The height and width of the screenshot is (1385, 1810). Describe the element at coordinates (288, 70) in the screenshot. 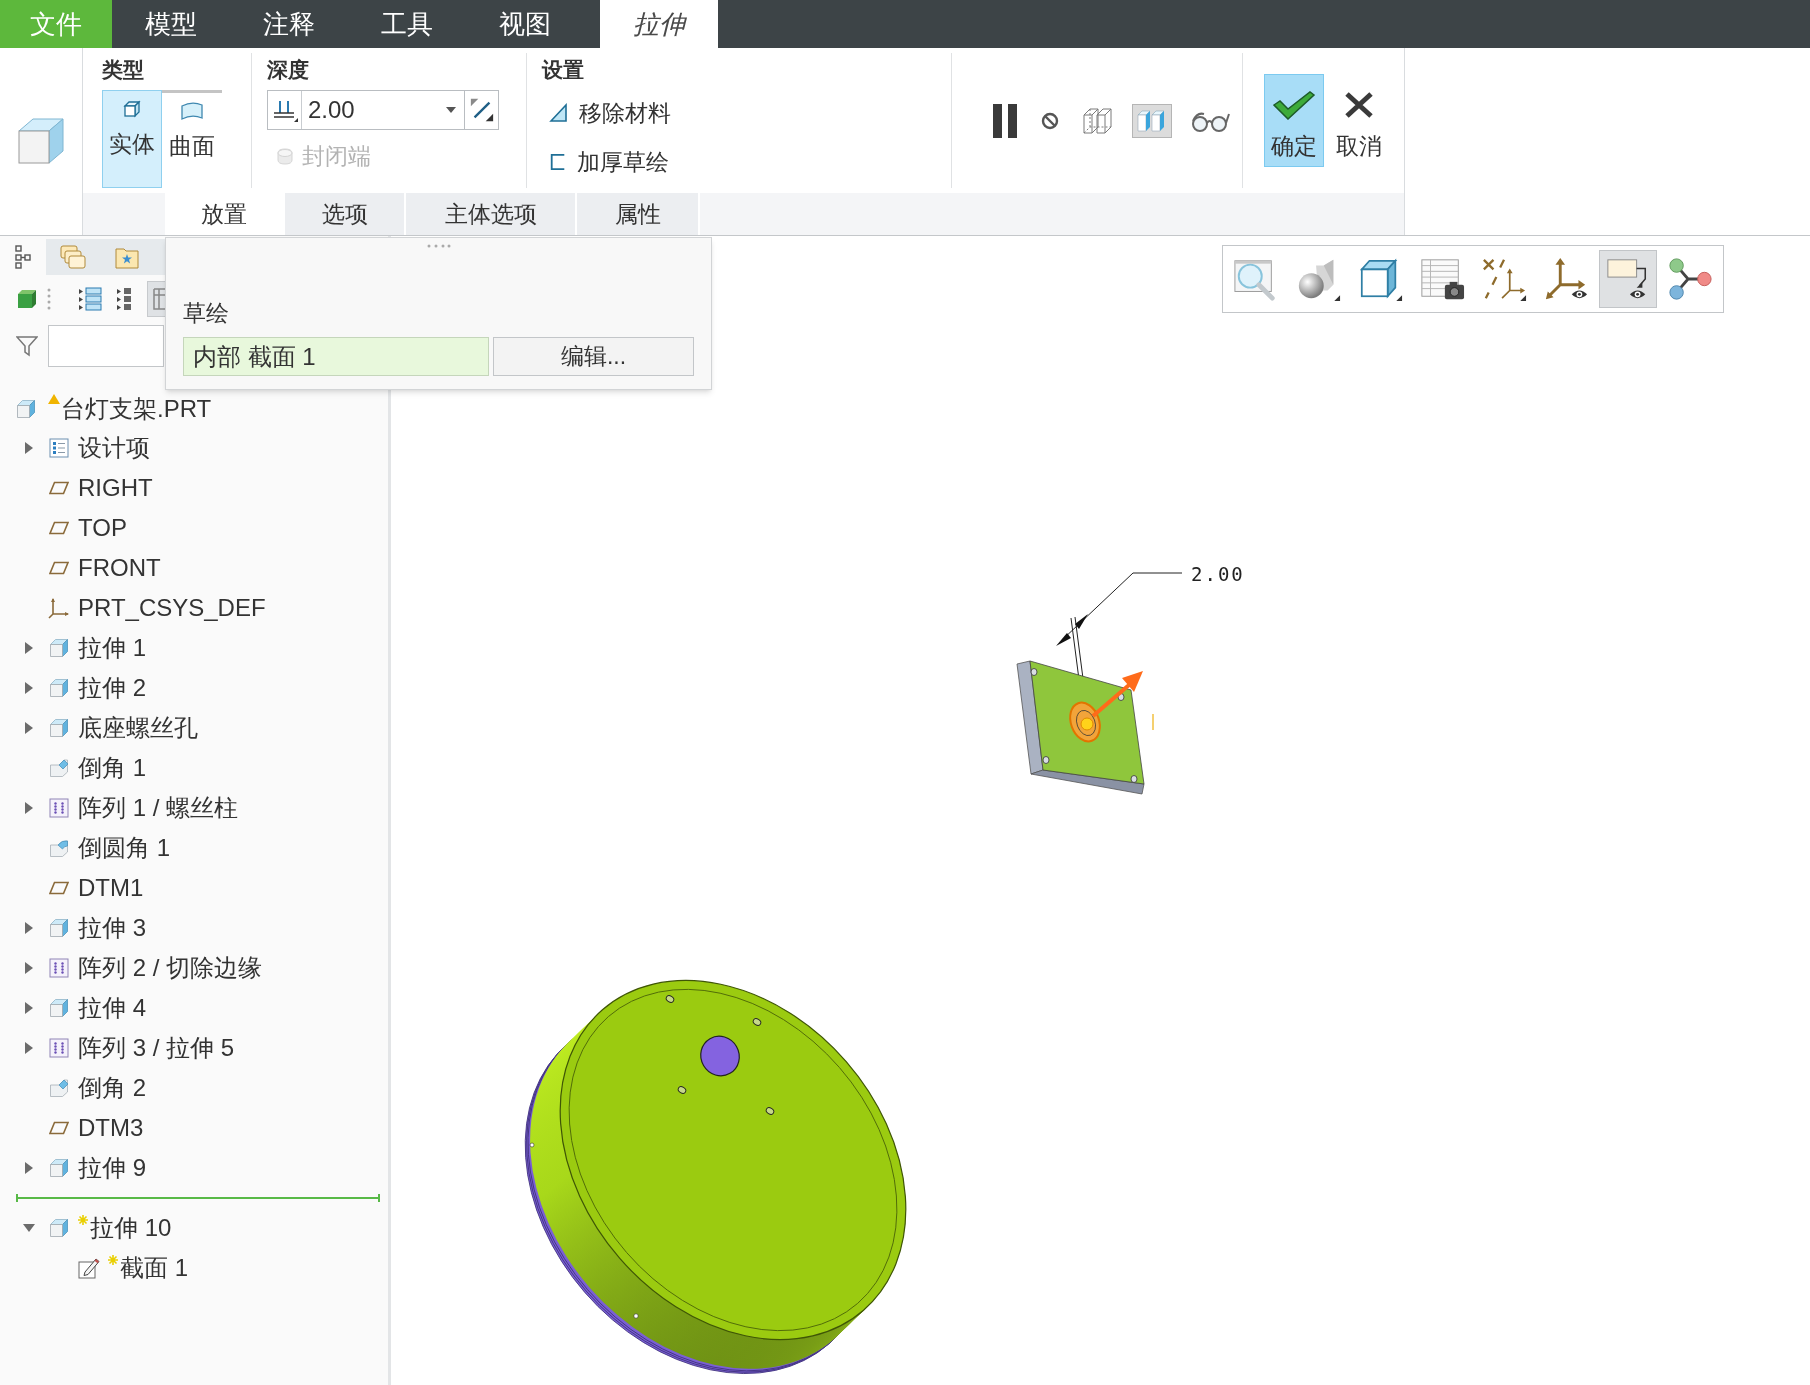

I see `group-title: 深度` at that location.